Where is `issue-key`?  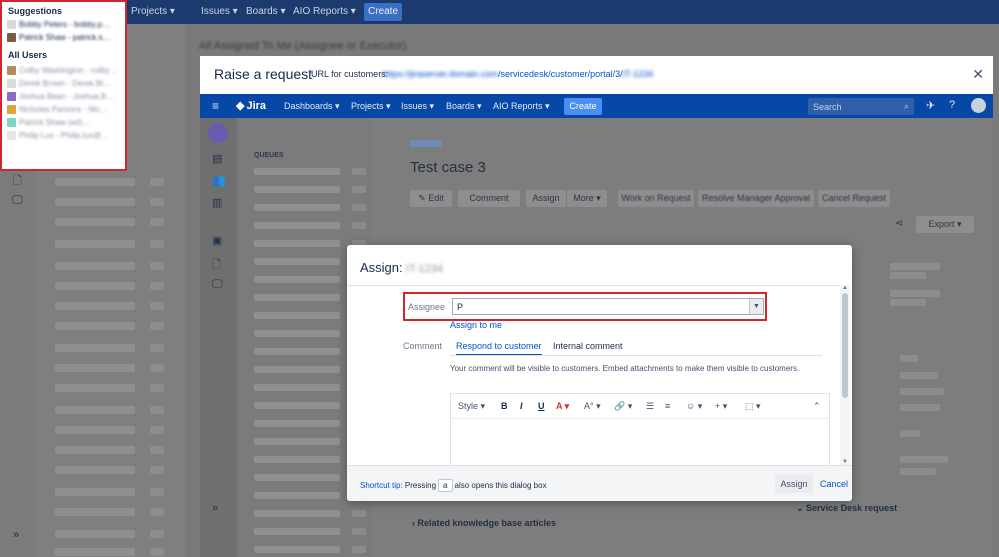 issue-key is located at coordinates (426, 143).